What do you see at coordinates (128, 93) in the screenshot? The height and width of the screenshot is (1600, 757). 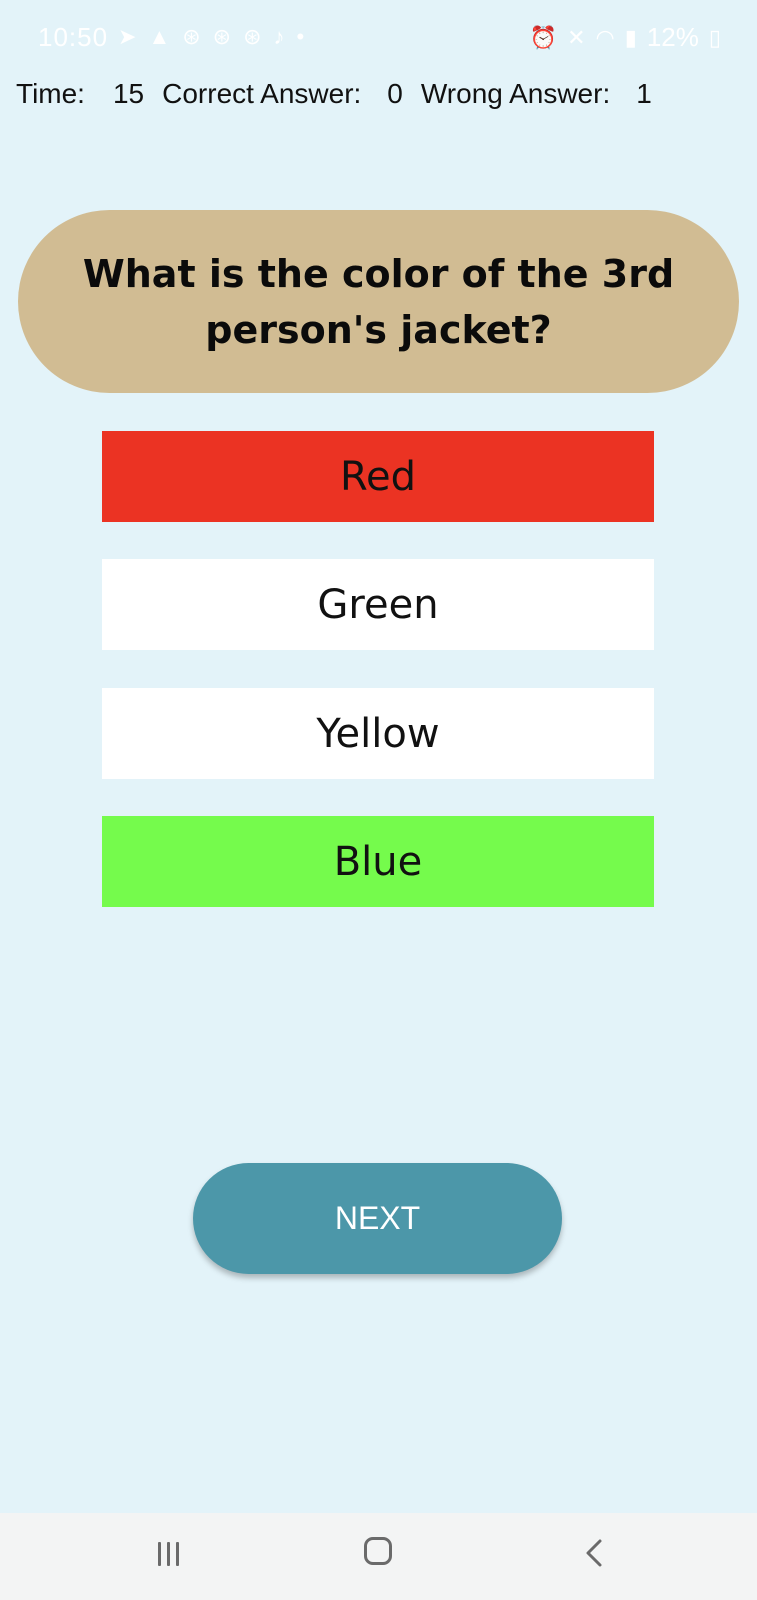 I see `time-value: 15` at bounding box center [128, 93].